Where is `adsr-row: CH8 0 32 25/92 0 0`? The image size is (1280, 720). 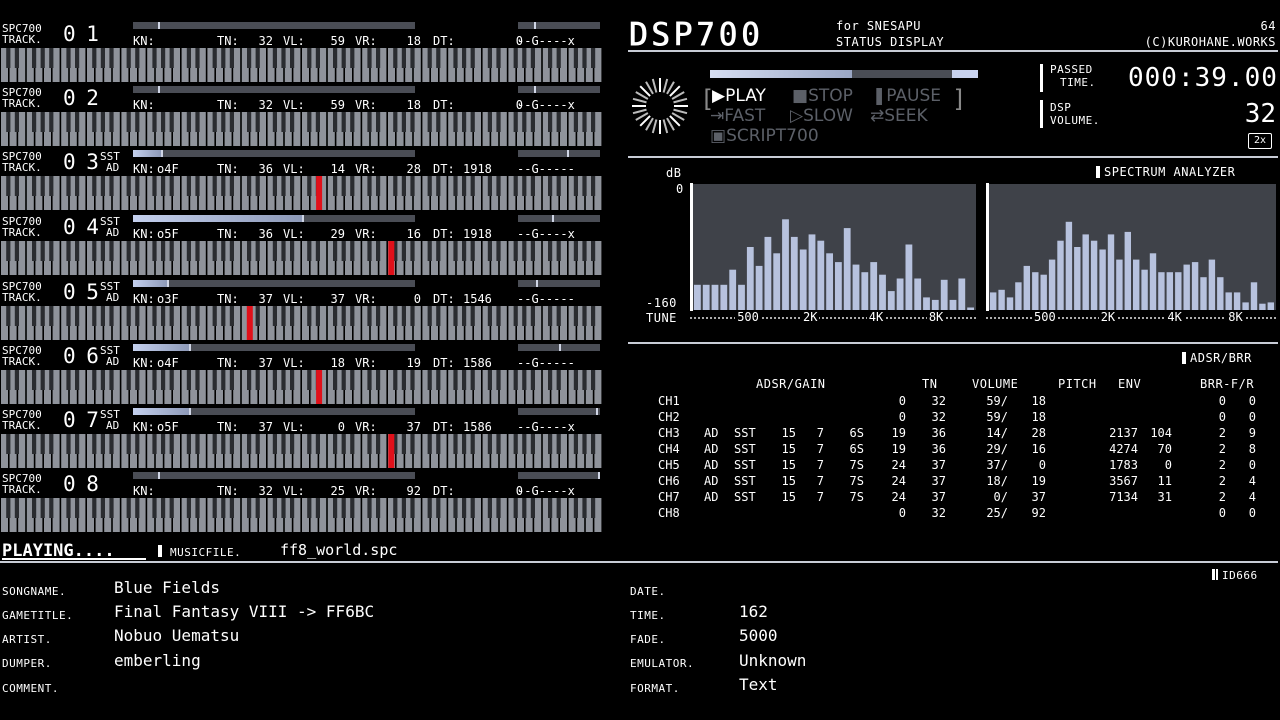 adsr-row: CH8 0 32 25/92 0 0 is located at coordinates (968, 513).